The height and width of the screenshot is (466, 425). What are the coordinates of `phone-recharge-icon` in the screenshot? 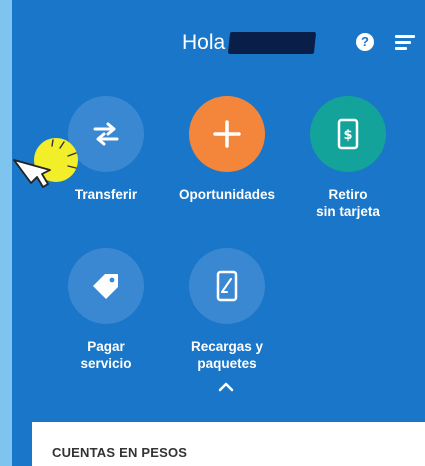 It's located at (227, 286).